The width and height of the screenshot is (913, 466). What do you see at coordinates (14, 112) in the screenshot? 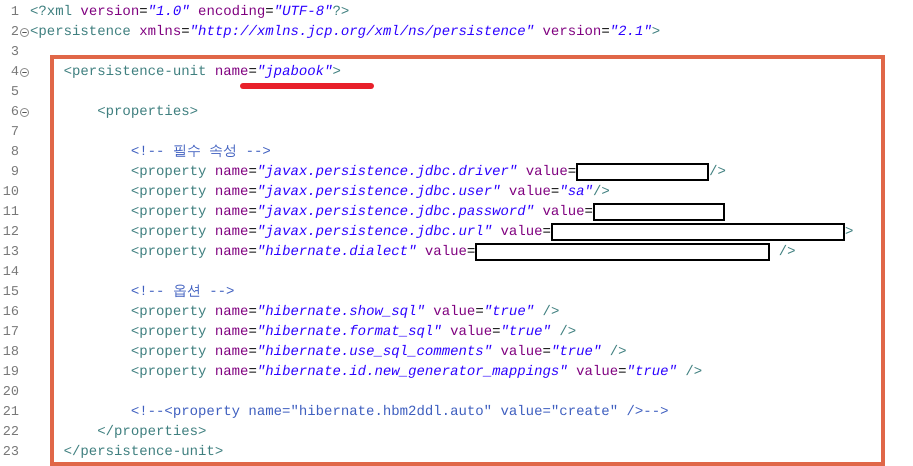
I see `line-number: 6` at bounding box center [14, 112].